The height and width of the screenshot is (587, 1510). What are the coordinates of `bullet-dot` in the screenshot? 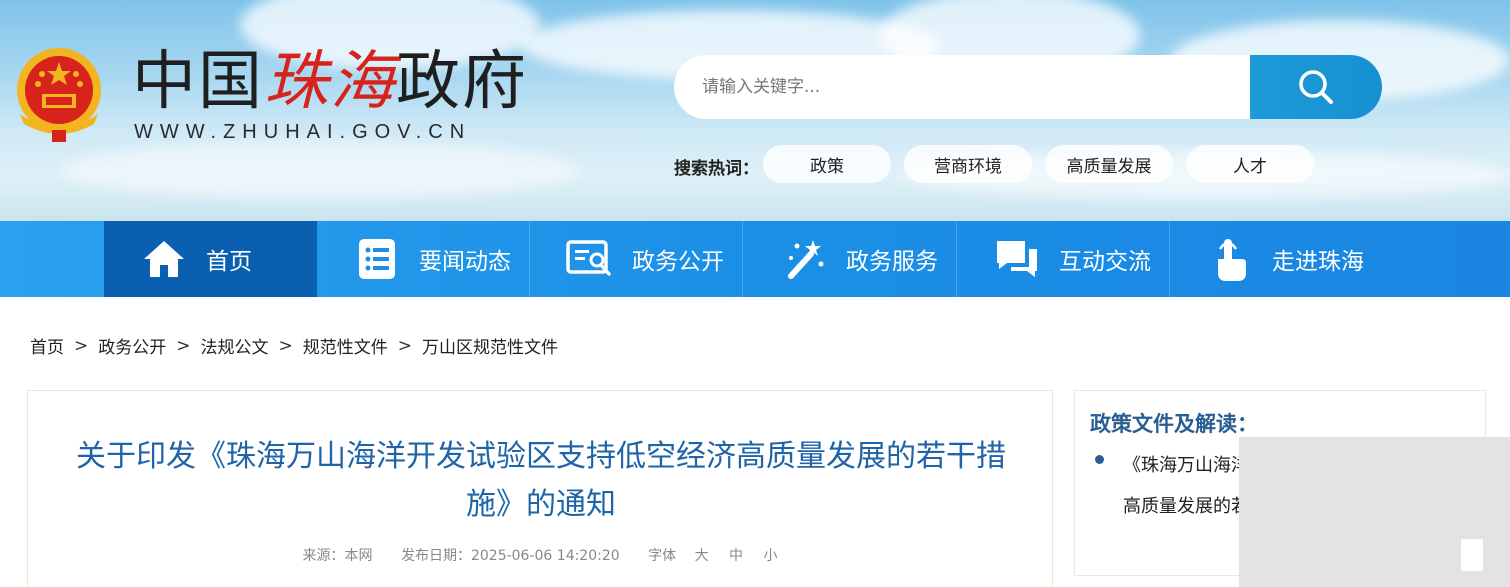 It's located at (1099, 459).